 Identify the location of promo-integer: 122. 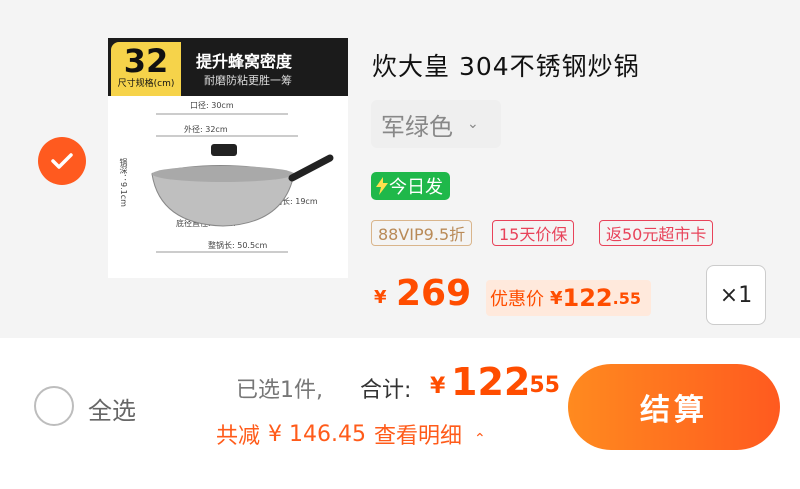
(587, 298).